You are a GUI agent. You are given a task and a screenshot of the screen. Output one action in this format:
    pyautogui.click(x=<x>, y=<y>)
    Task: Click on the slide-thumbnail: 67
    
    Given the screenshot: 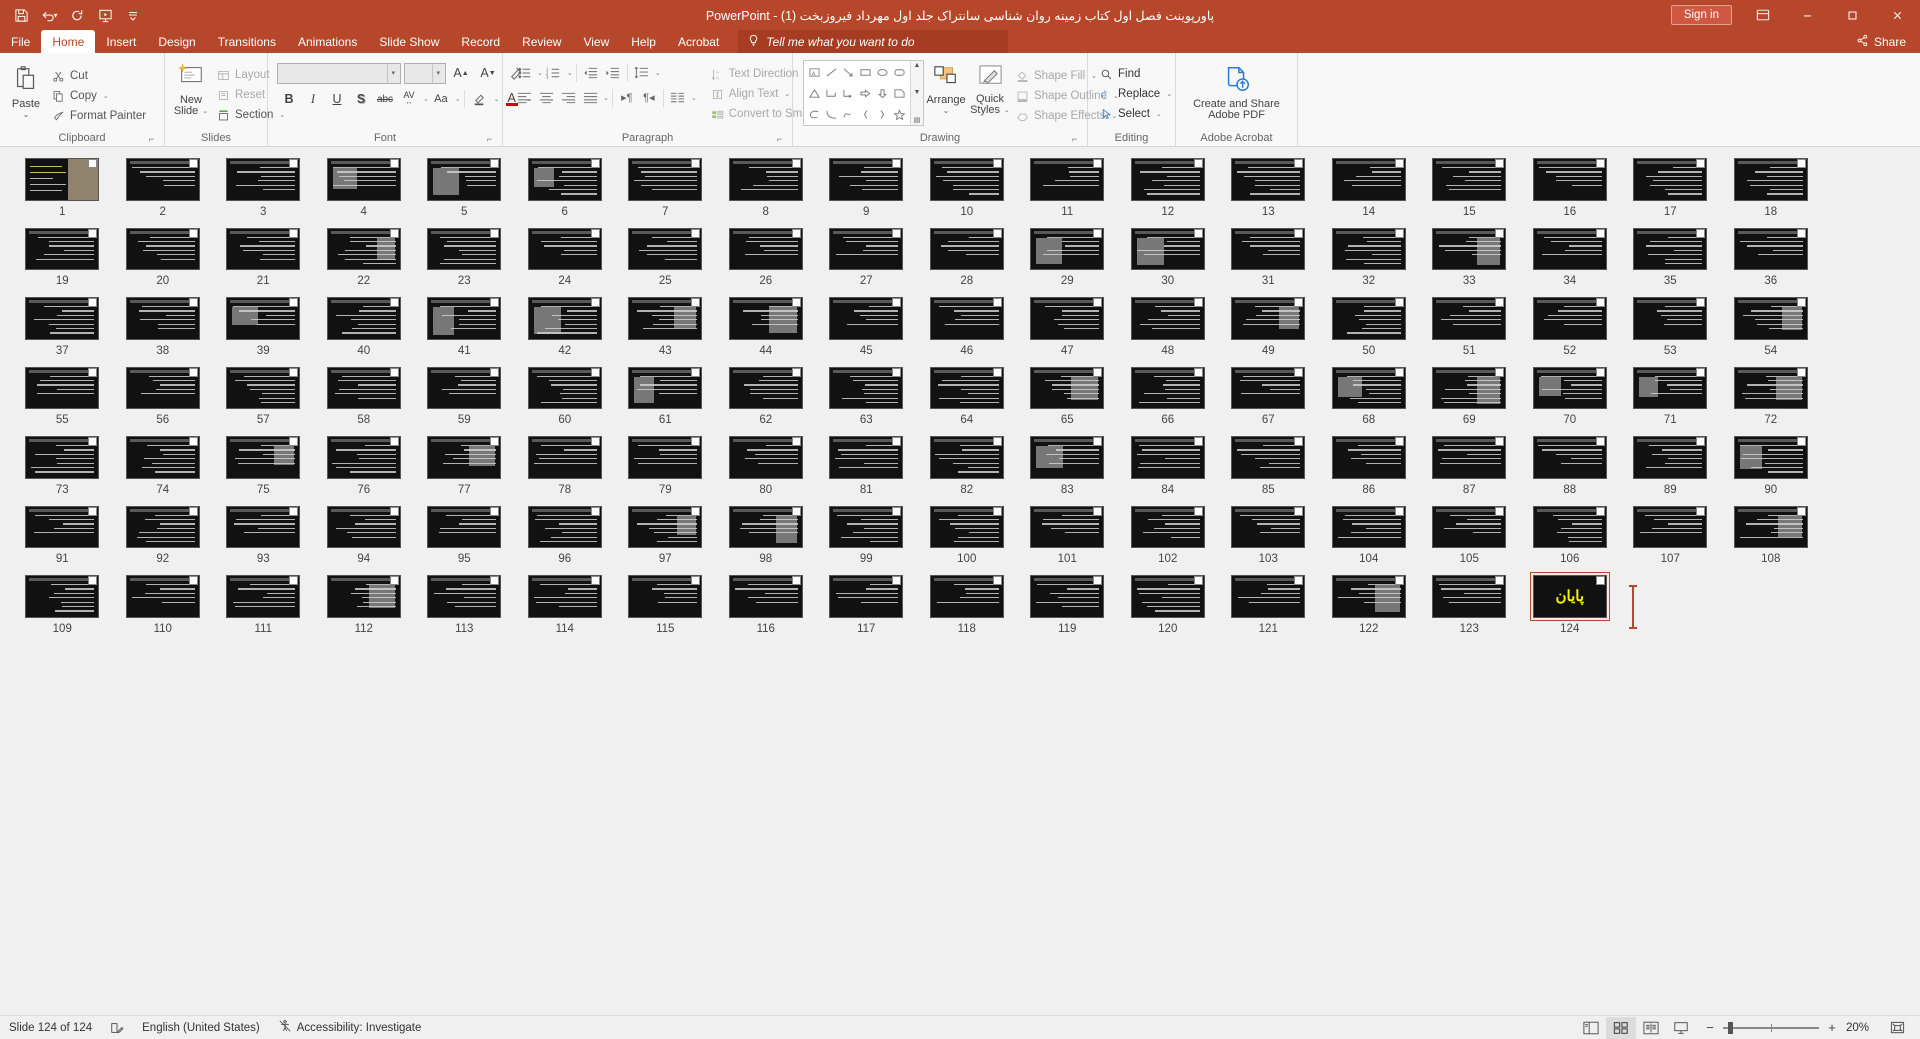 What is the action you would take?
    pyautogui.click(x=1268, y=395)
    